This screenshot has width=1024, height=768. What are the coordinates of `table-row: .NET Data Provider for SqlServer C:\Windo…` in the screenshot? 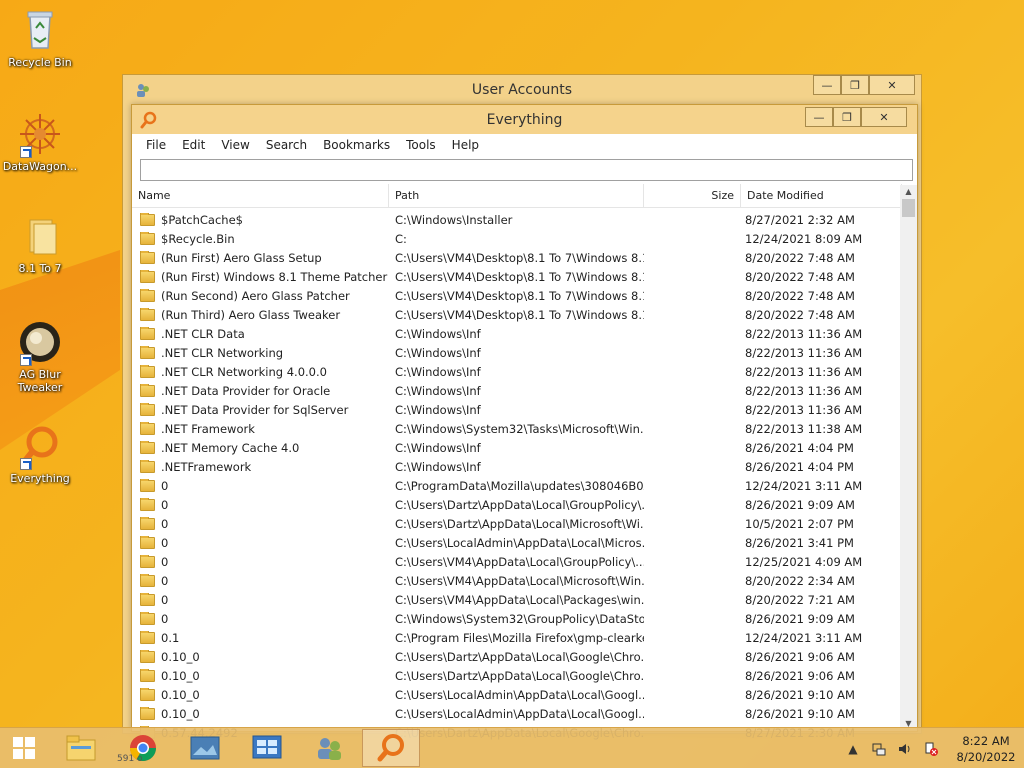 It's located at (517, 409).